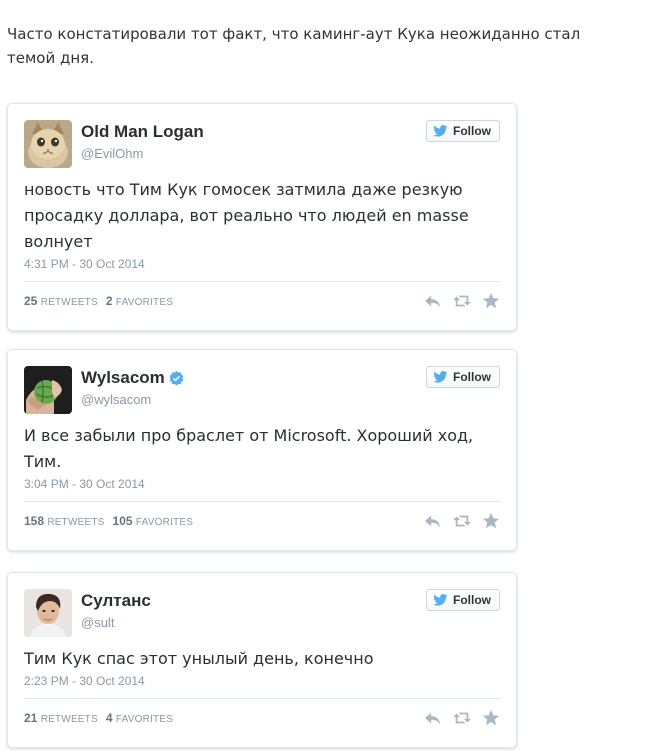 This screenshot has height=751, width=648. What do you see at coordinates (31, 301) in the screenshot?
I see `retweet-number: 25` at bounding box center [31, 301].